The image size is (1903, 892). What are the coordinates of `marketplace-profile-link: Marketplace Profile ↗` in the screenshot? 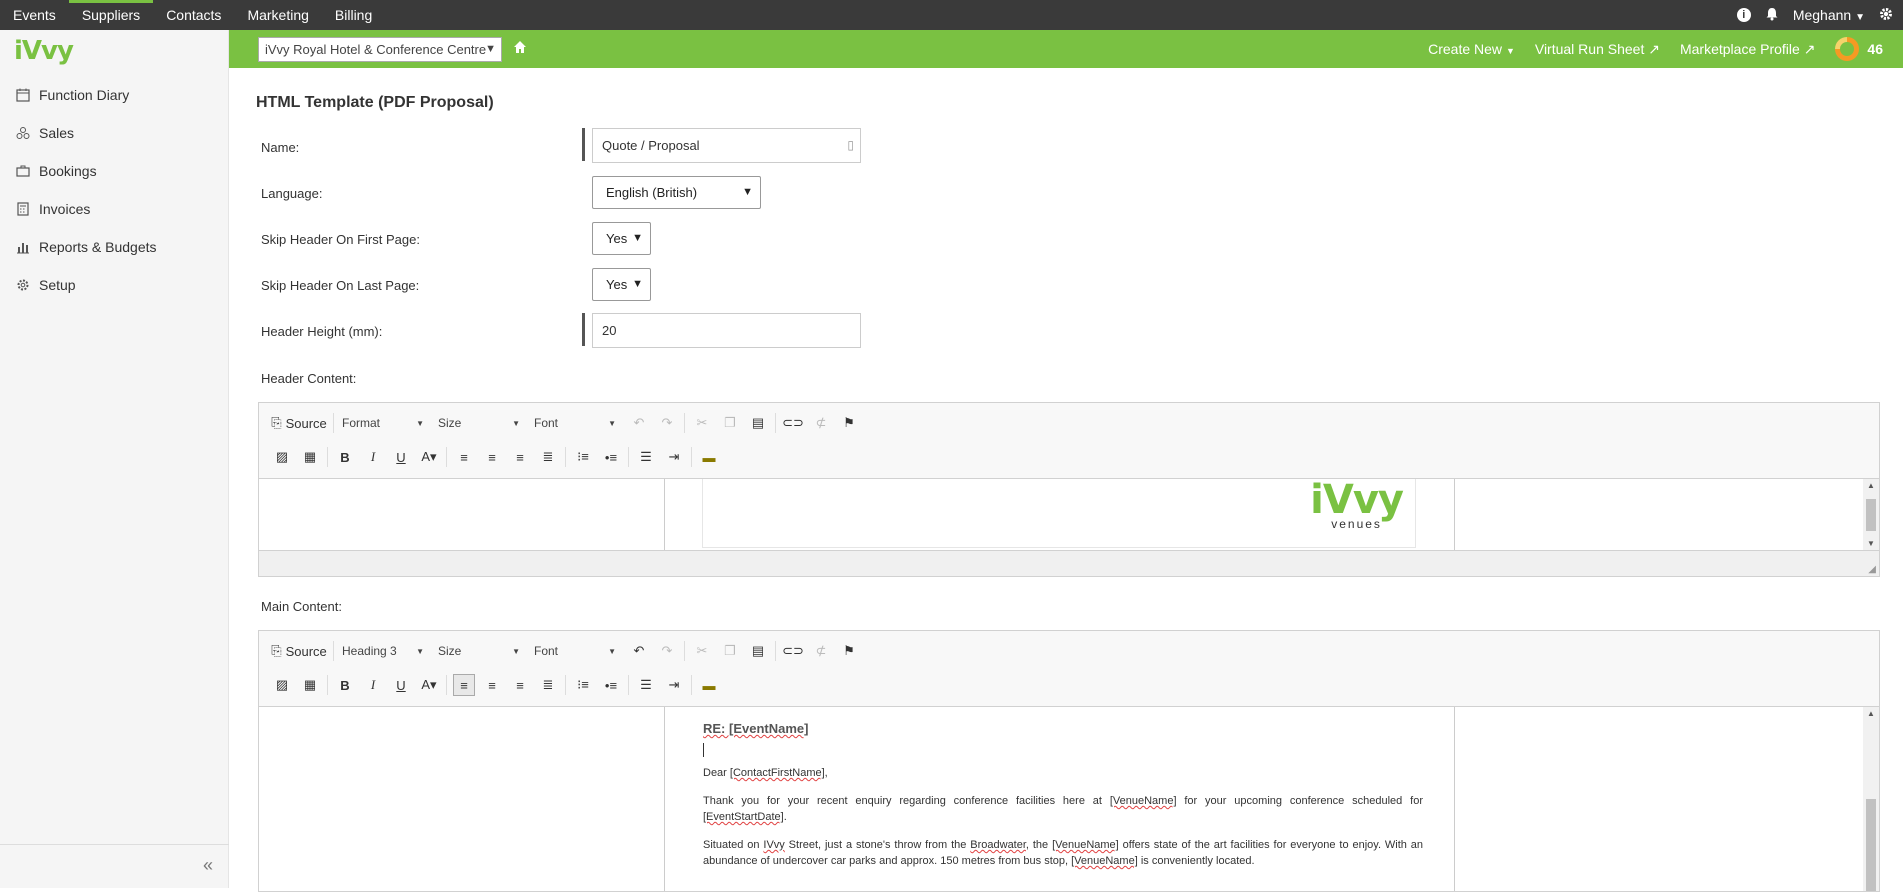 It's located at (1747, 49).